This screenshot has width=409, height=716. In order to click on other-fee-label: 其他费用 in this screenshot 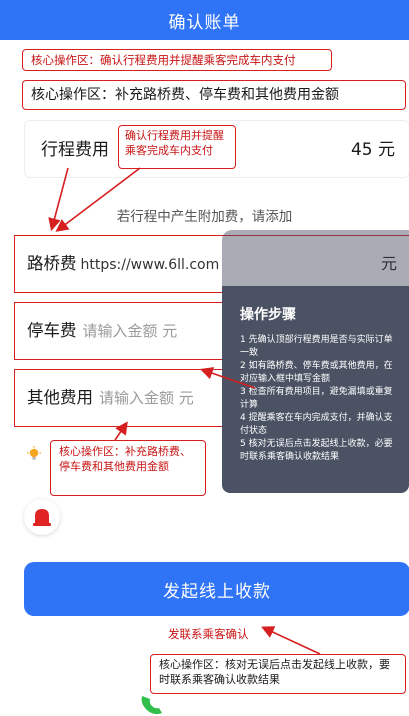, I will do `click(60, 397)`.